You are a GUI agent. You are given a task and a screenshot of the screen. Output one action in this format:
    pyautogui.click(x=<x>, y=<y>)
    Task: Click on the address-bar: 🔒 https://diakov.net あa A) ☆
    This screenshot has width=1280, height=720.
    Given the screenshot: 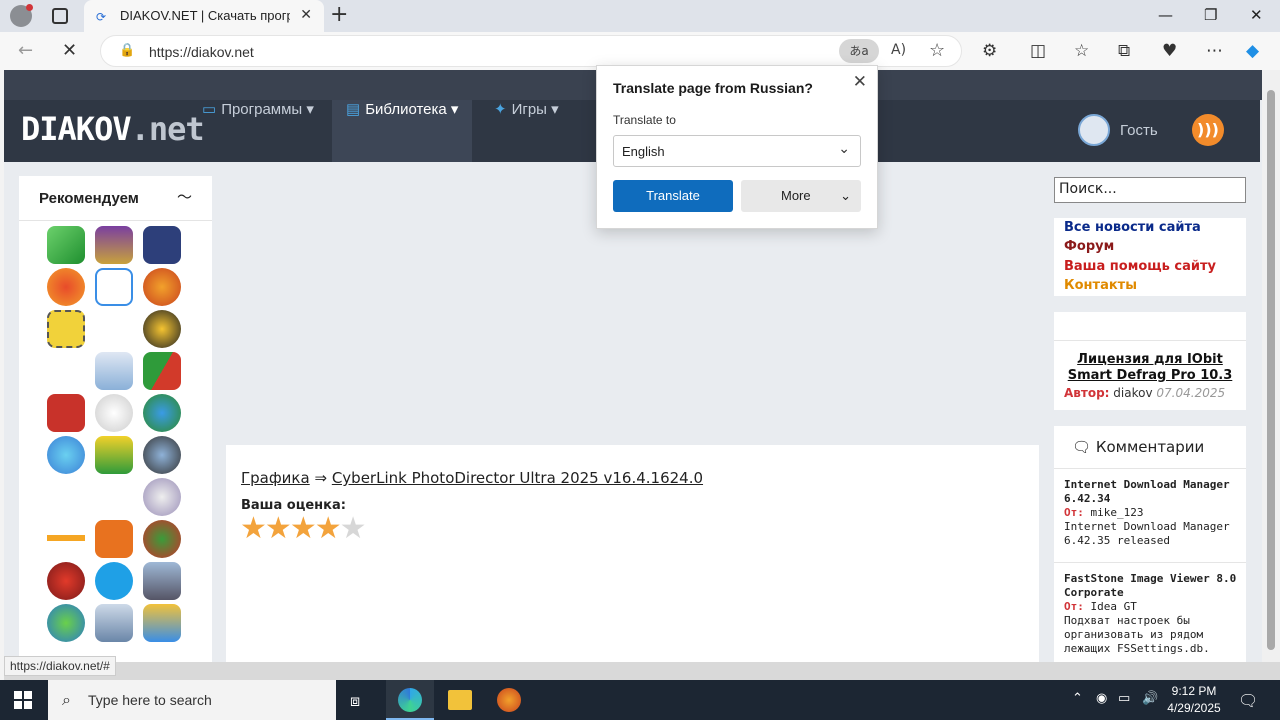 What is the action you would take?
    pyautogui.click(x=531, y=51)
    